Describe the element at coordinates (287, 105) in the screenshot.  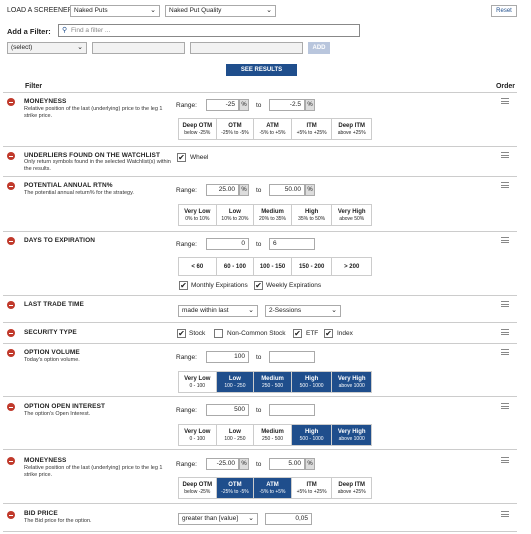
I see `range-to-input: -2.5` at that location.